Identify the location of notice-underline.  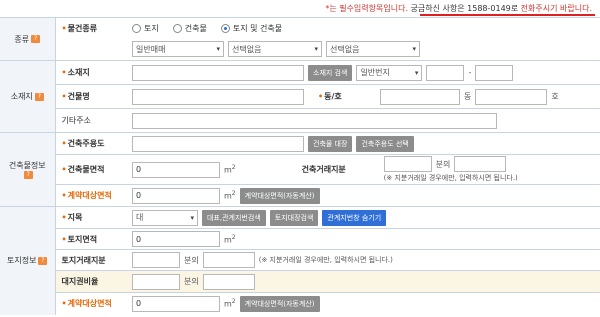
(507, 15).